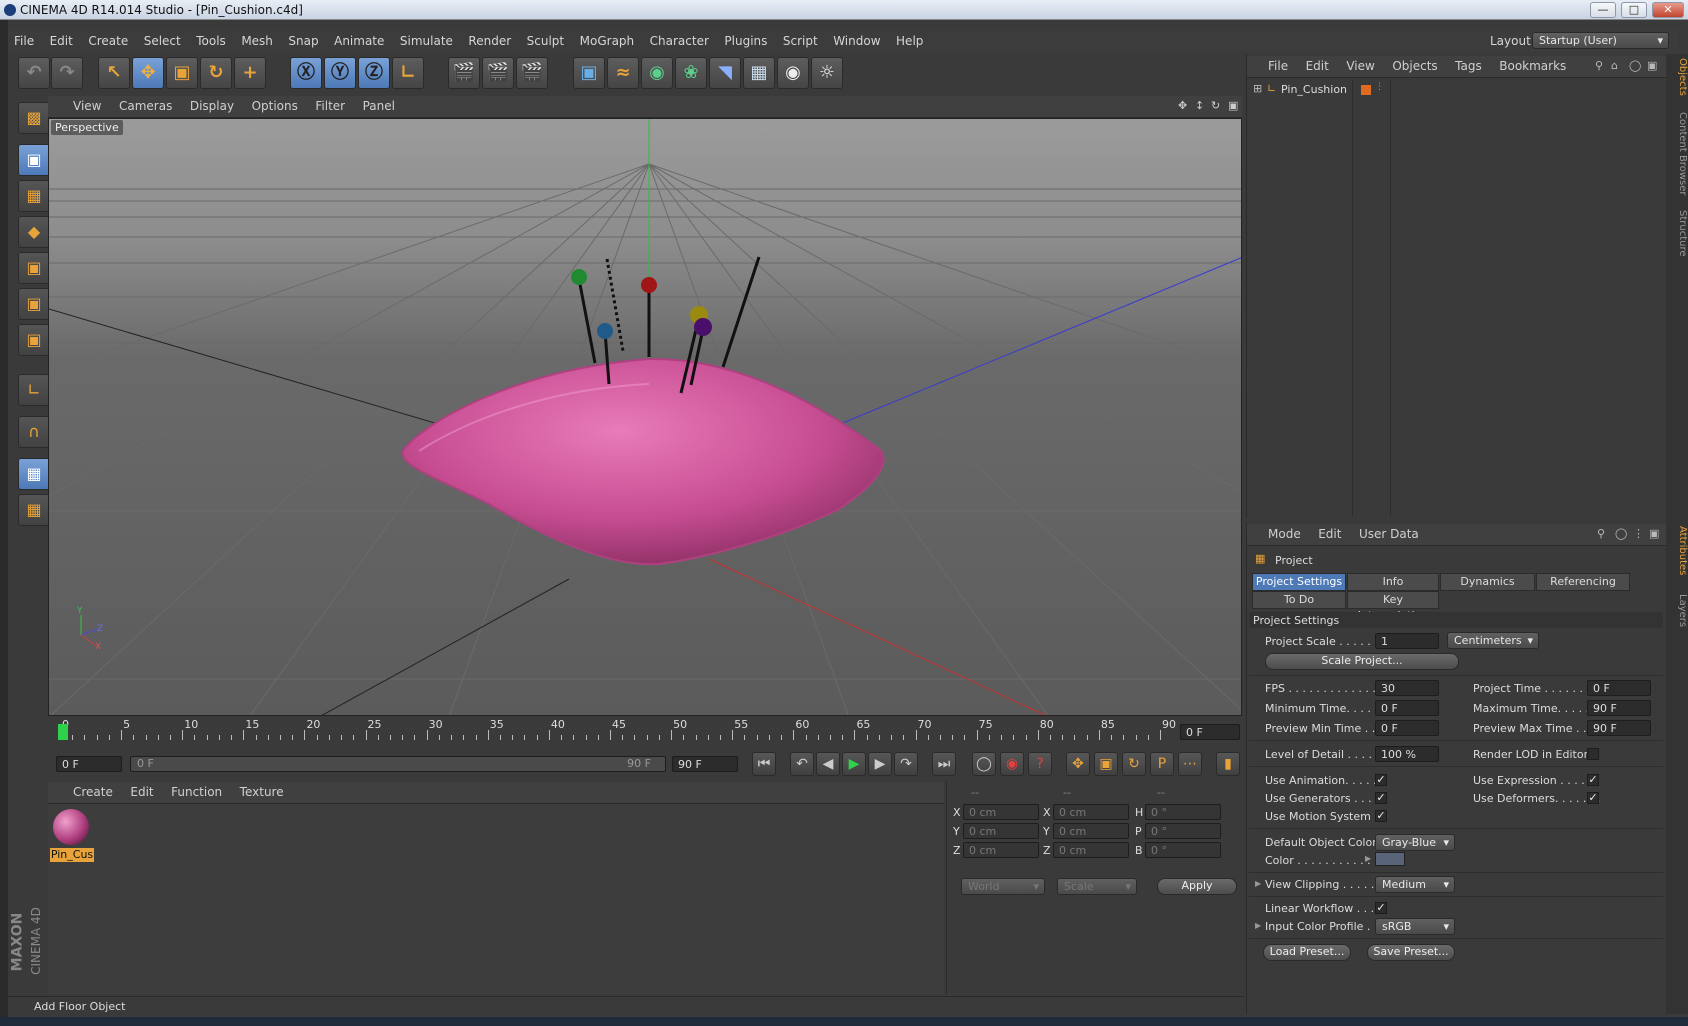 Image resolution: width=1688 pixels, height=1026 pixels. I want to click on y-axis-lock-button: Ⓨ, so click(340, 73).